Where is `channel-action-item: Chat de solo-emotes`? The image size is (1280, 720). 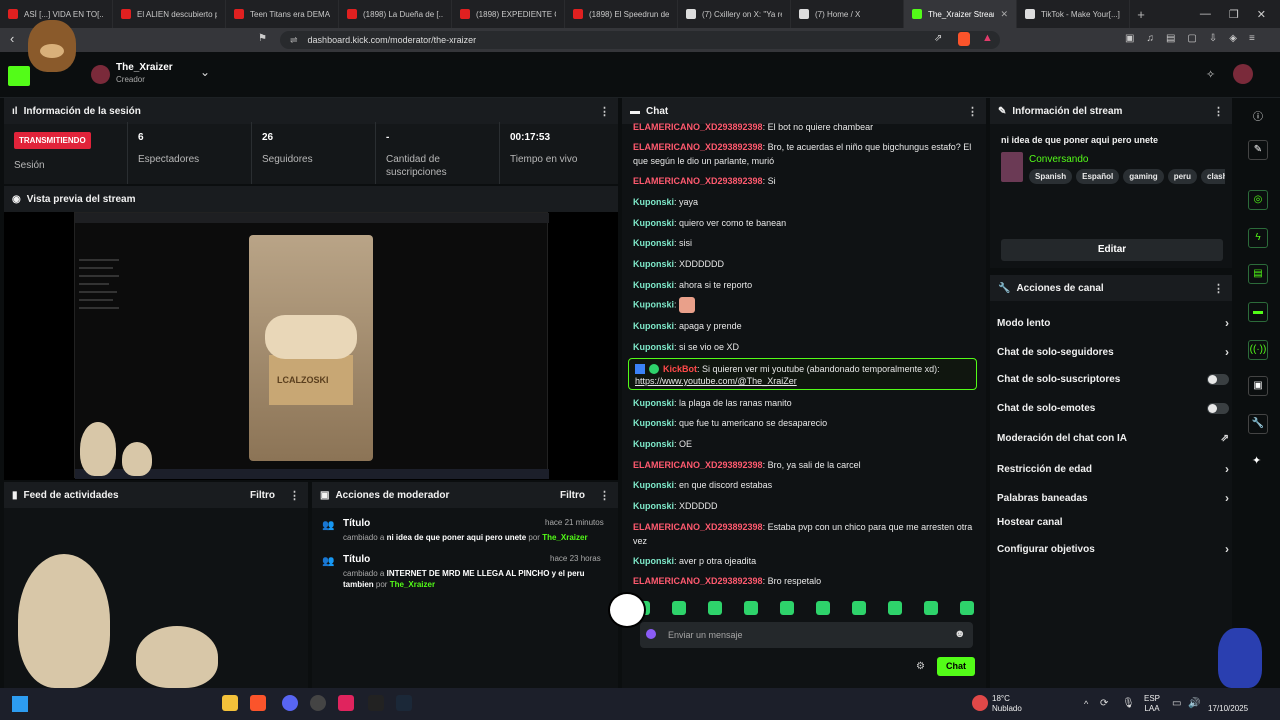
channel-action-item: Chat de solo-emotes is located at coordinates (1113, 408).